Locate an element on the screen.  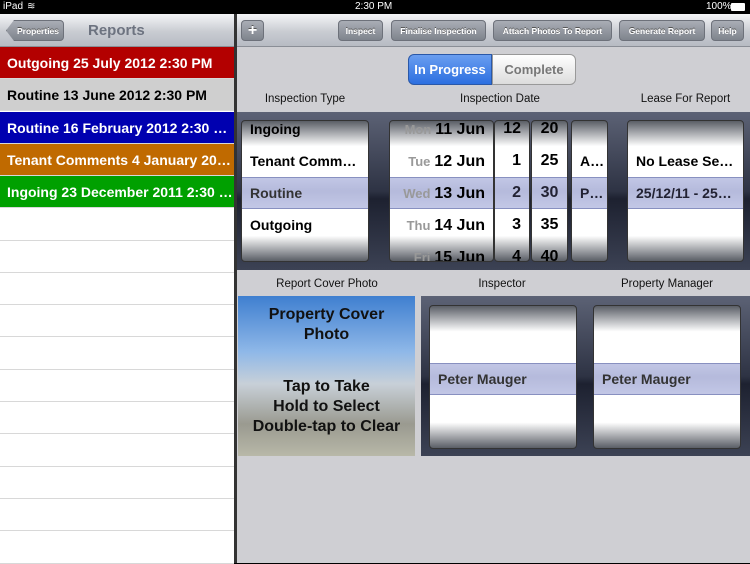
property-manager-picker: Peter Mauger is located at coordinates (667, 377).